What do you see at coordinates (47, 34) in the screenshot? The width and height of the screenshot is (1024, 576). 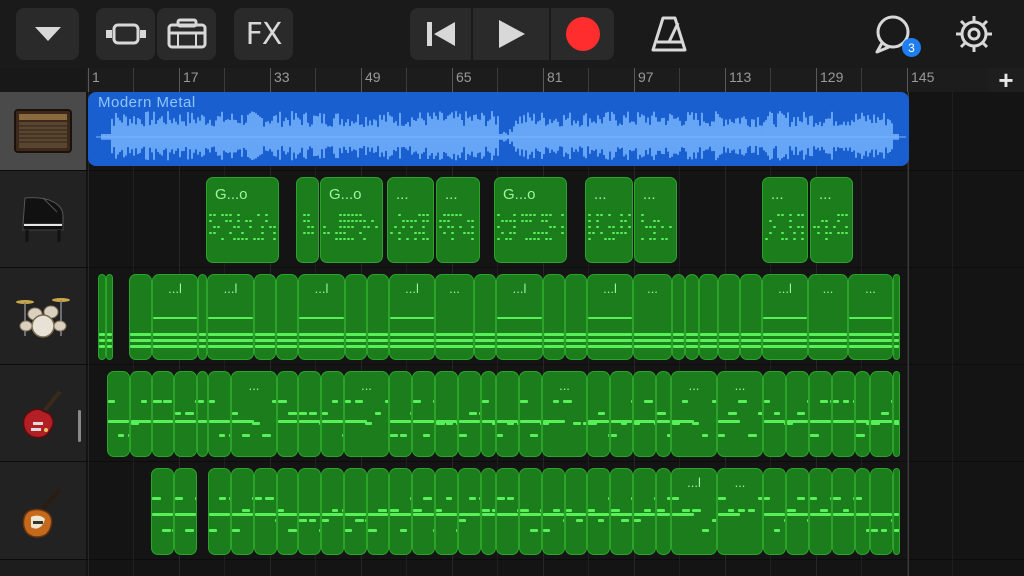 I see `browser-menu-button` at bounding box center [47, 34].